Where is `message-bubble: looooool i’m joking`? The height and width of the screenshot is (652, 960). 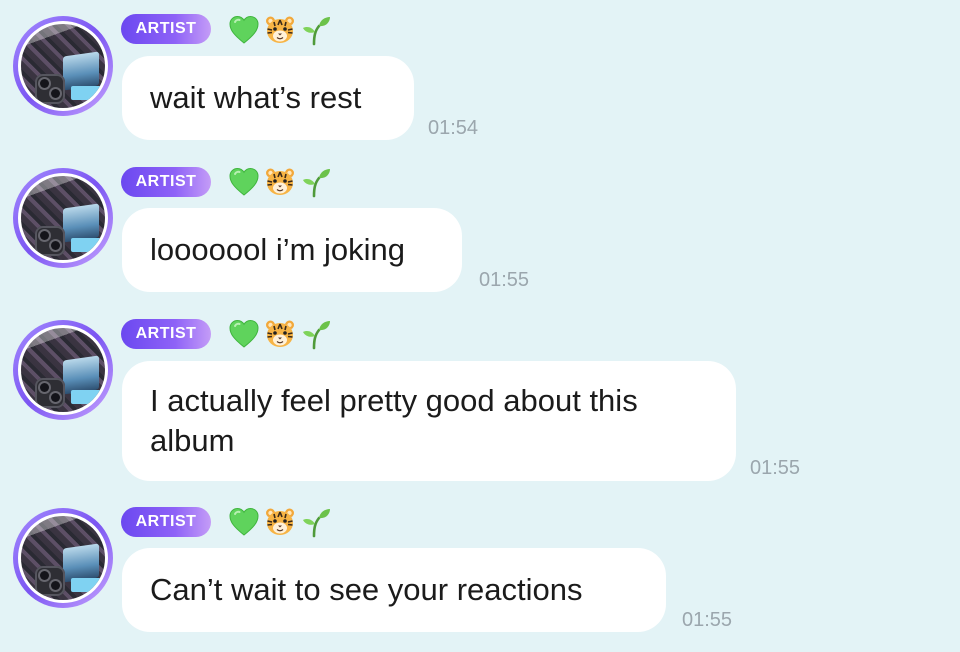 message-bubble: looooool i’m joking is located at coordinates (292, 250).